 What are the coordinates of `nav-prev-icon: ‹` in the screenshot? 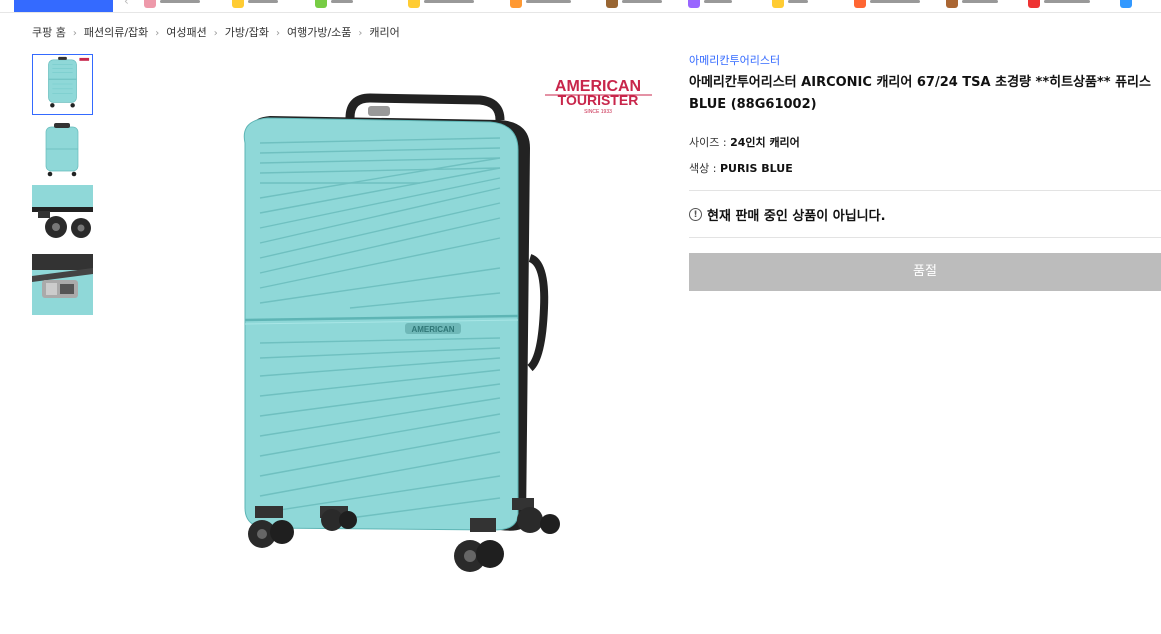 It's located at (126, 4).